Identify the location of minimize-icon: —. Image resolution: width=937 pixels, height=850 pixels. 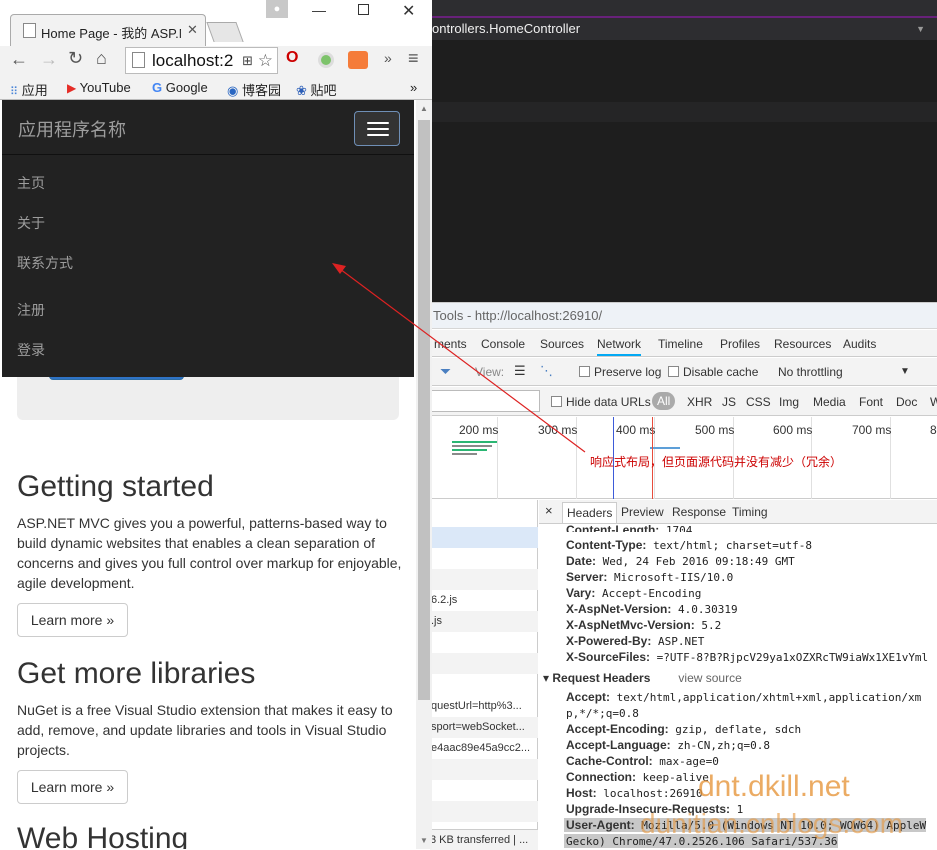
(319, 10).